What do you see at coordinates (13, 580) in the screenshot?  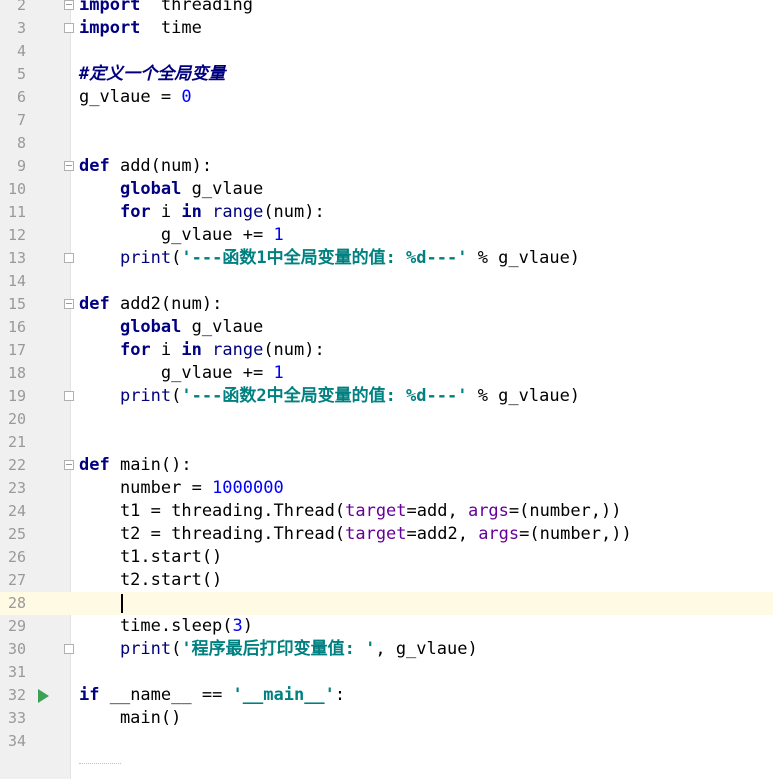 I see `line-number: 27` at bounding box center [13, 580].